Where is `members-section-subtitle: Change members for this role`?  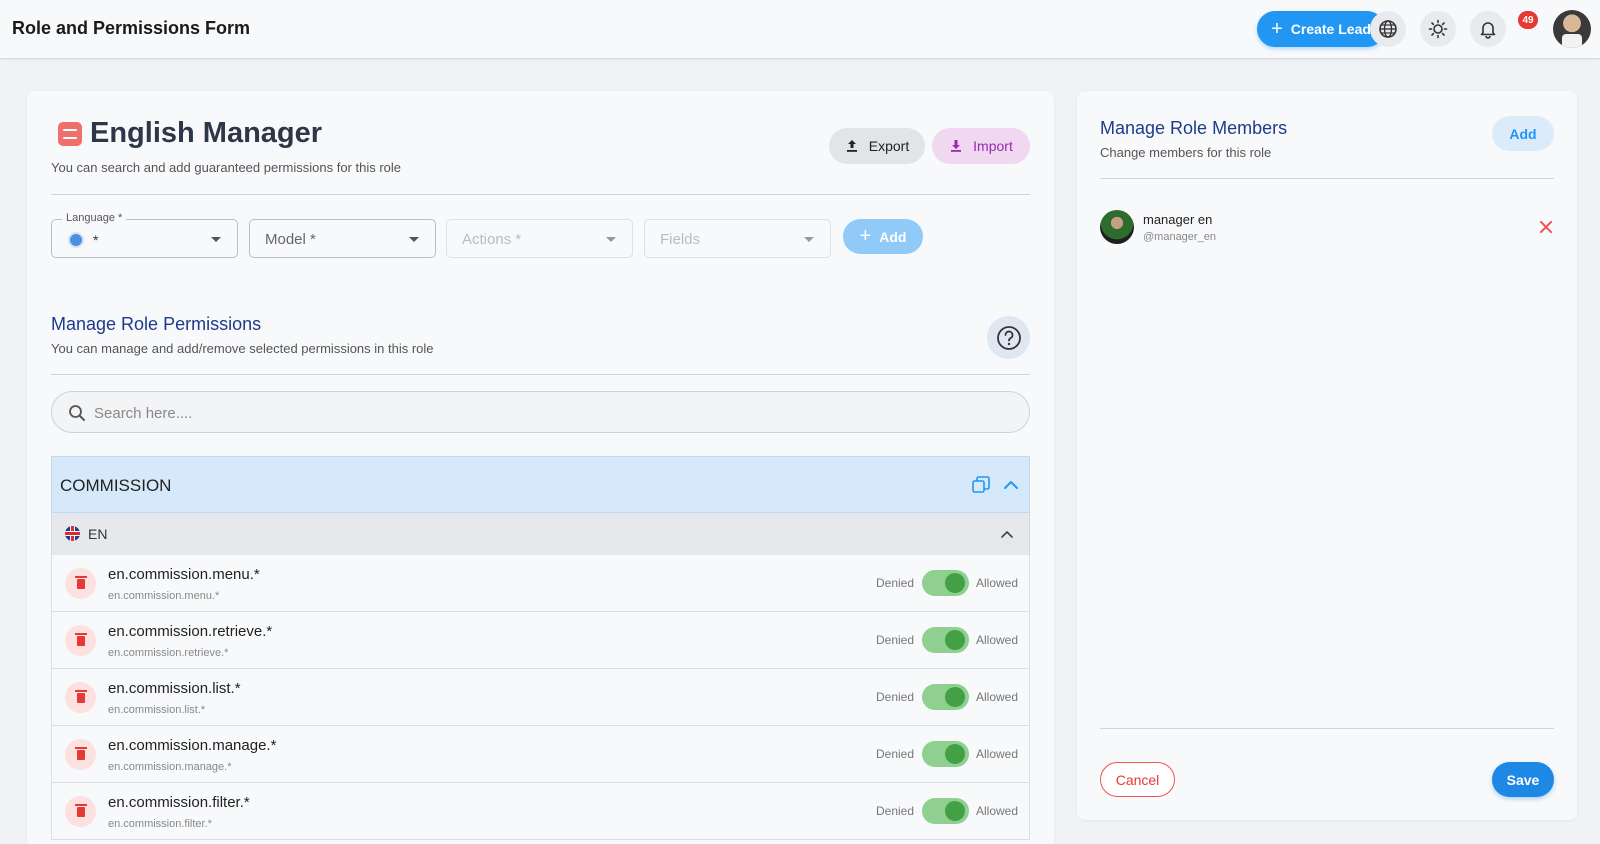 members-section-subtitle: Change members for this role is located at coordinates (1186, 152).